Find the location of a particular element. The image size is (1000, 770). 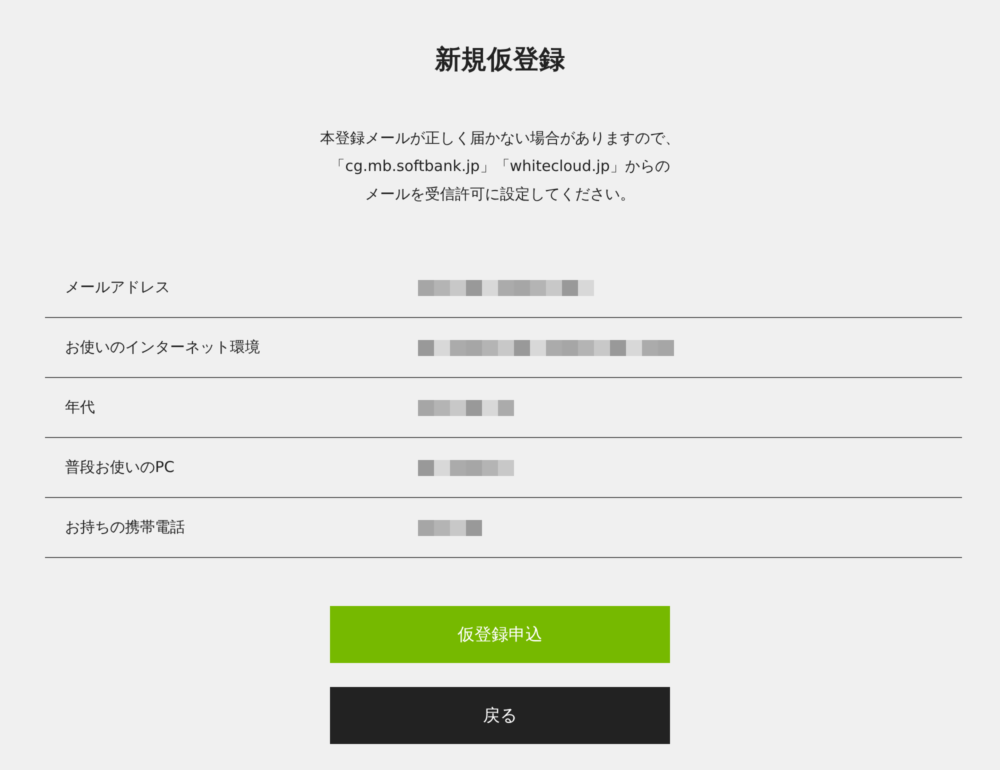

page-title: 新規仮登録 is located at coordinates (500, 60).